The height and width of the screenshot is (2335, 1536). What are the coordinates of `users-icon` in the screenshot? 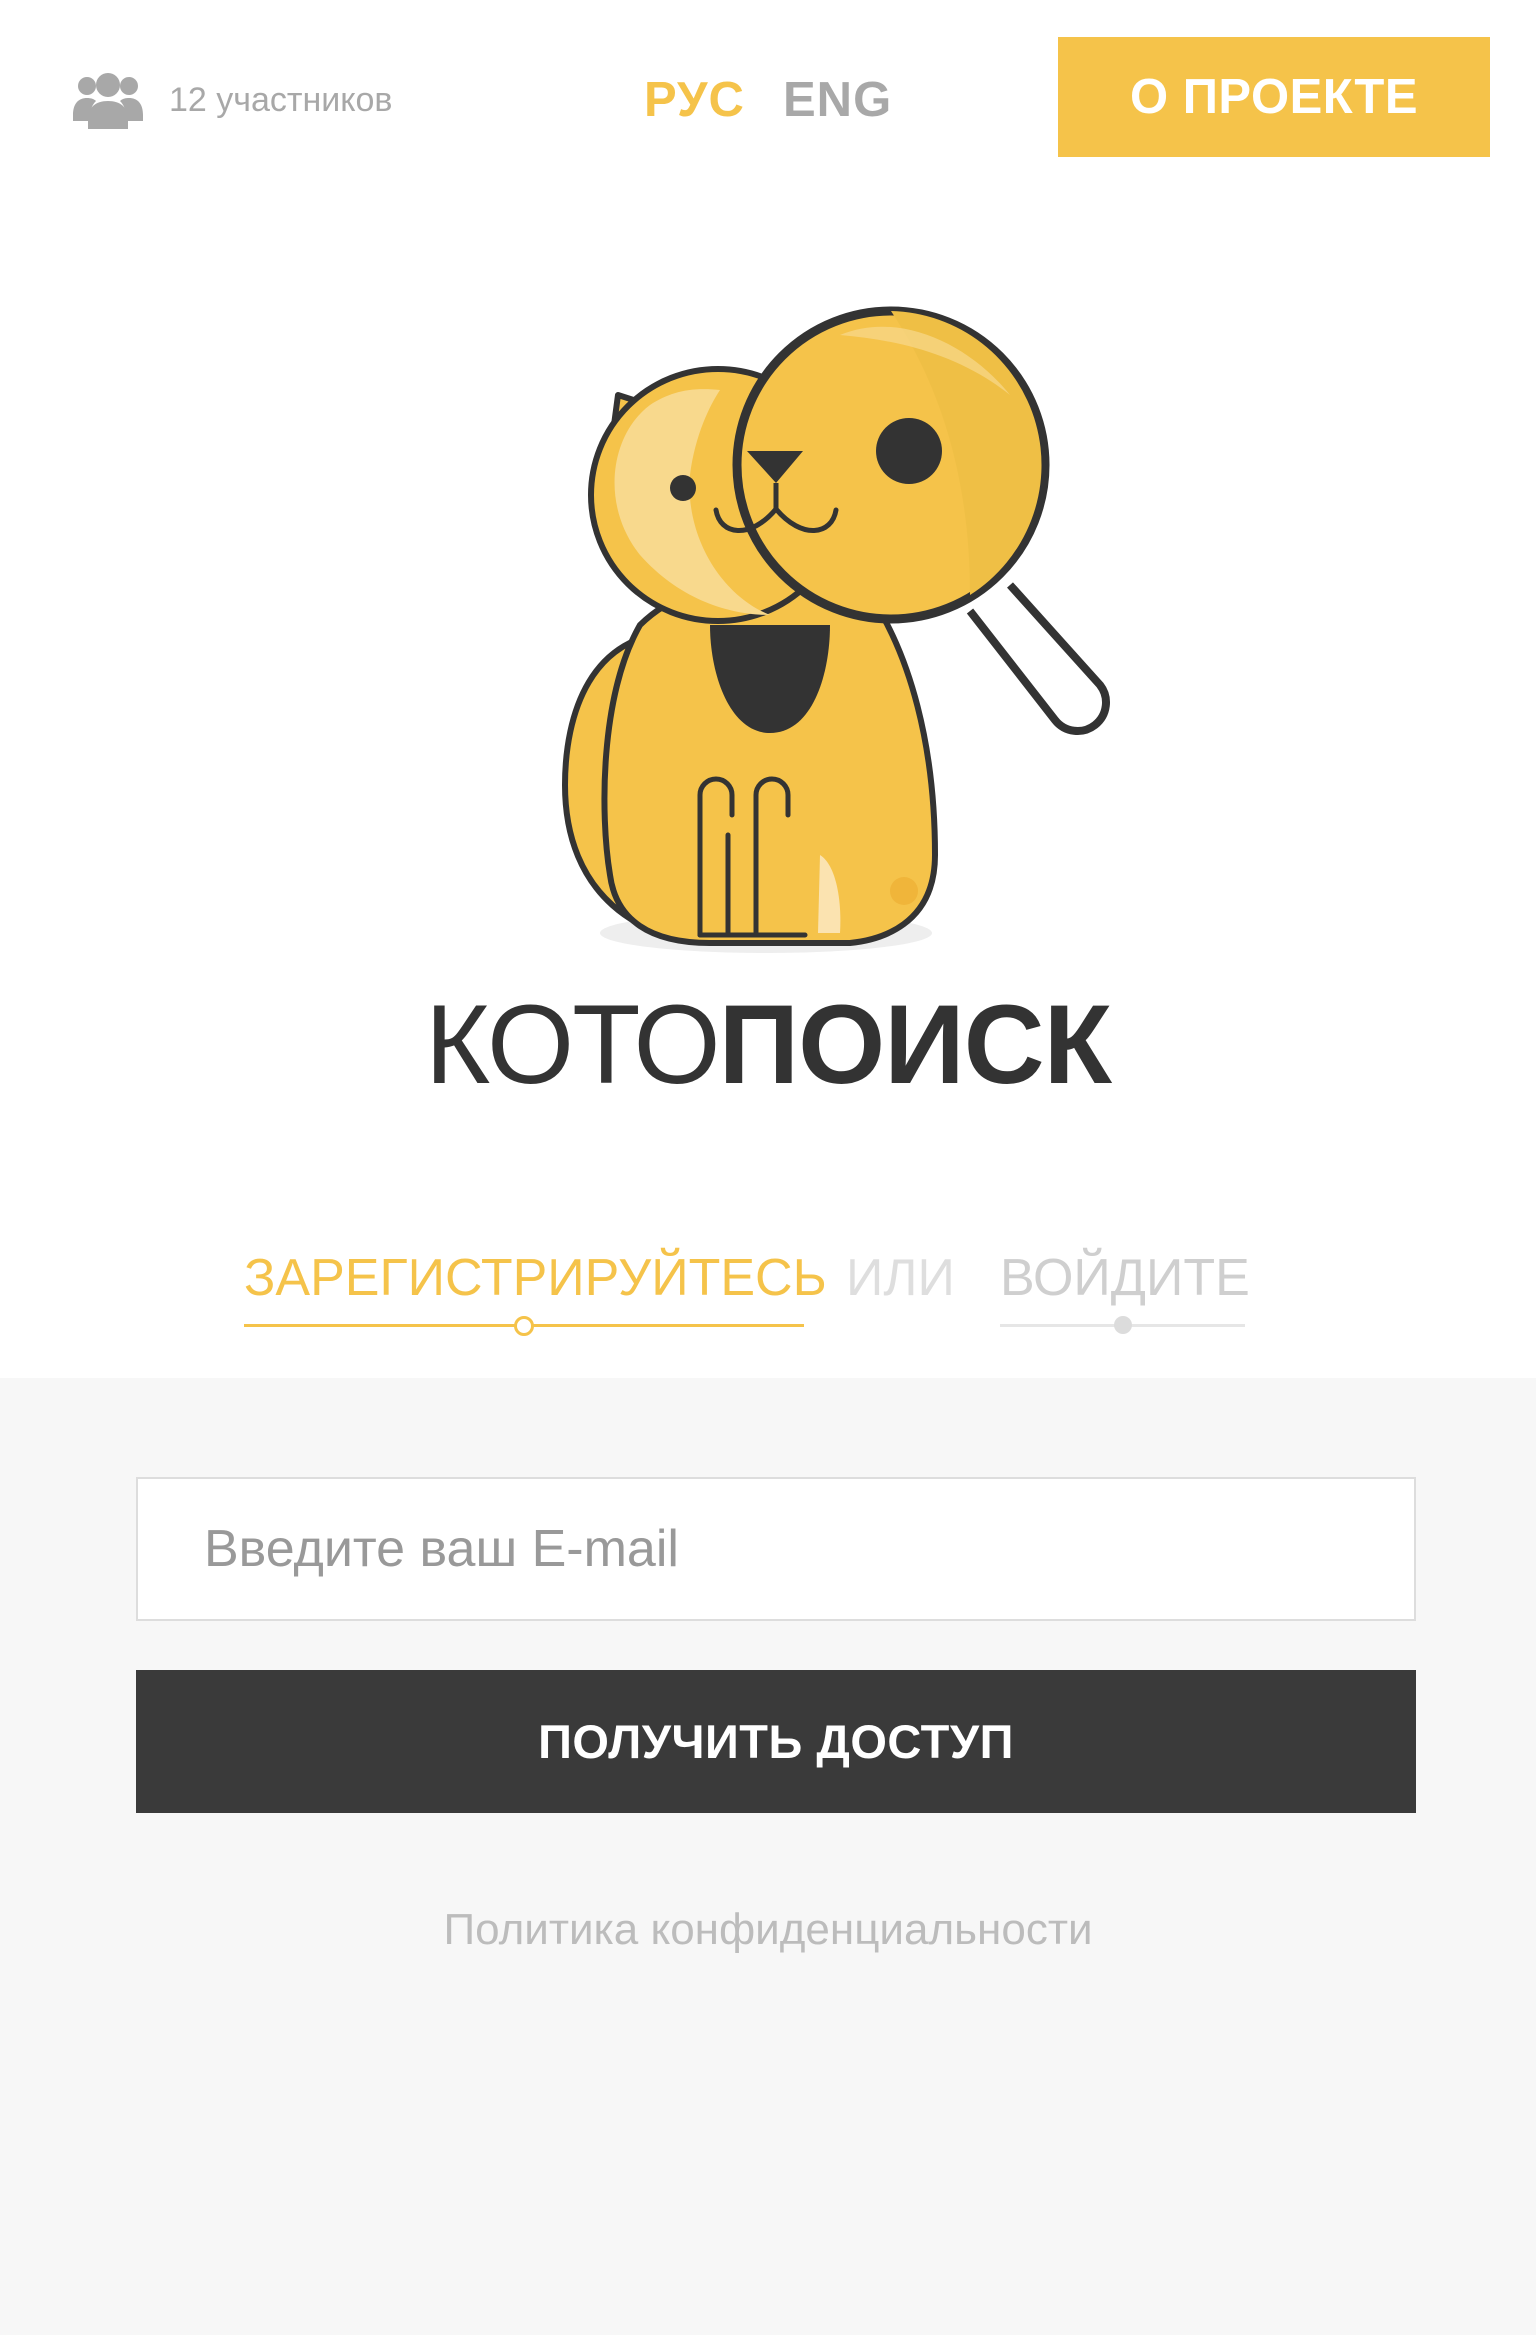 It's located at (108, 100).